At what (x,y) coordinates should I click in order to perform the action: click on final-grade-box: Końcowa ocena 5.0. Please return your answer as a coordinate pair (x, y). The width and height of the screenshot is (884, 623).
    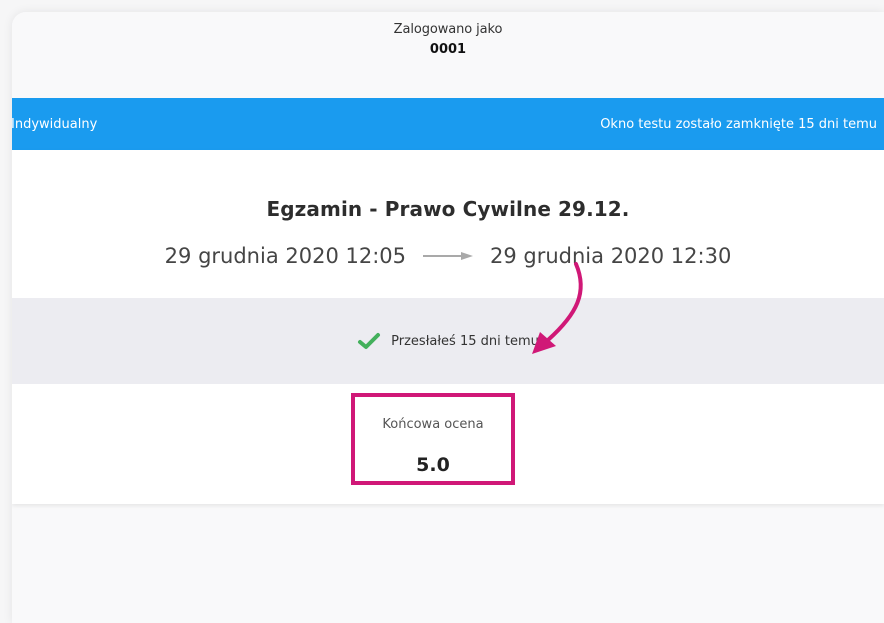
    Looking at the image, I should click on (433, 439).